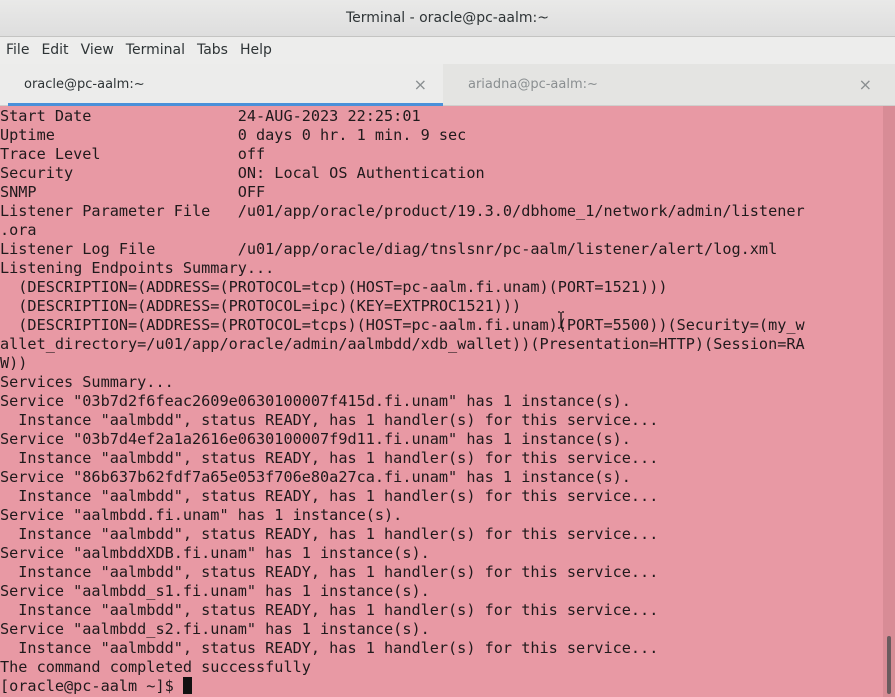  I want to click on menu-edit: Edit, so click(54, 50).